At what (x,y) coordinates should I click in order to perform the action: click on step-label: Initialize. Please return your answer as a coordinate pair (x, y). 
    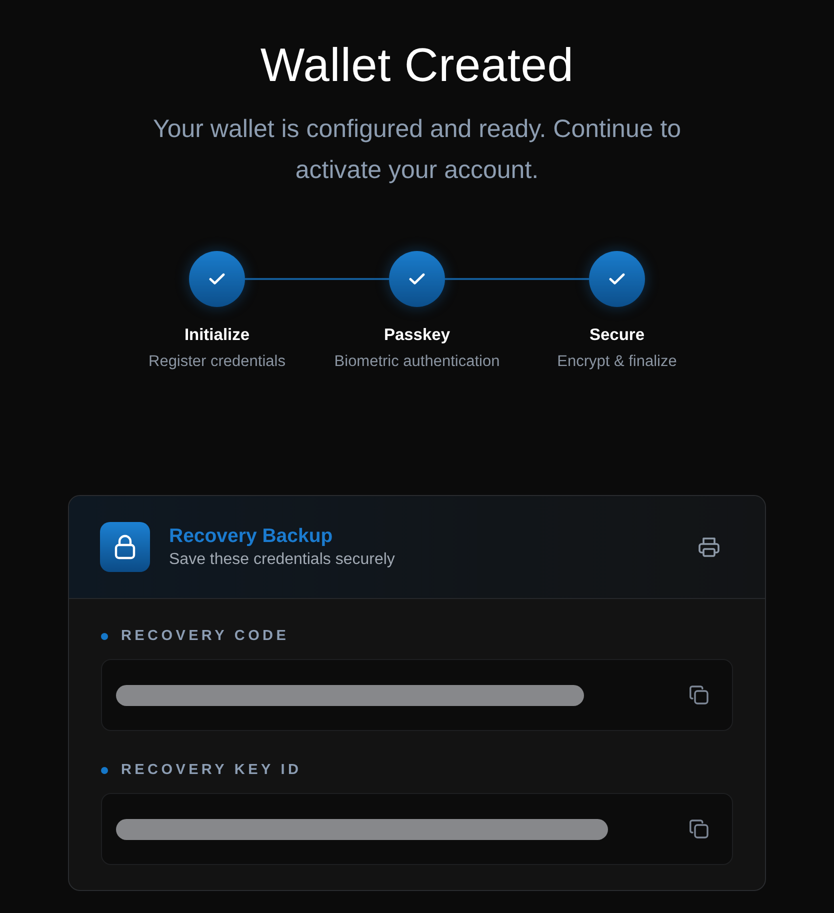
    Looking at the image, I should click on (217, 335).